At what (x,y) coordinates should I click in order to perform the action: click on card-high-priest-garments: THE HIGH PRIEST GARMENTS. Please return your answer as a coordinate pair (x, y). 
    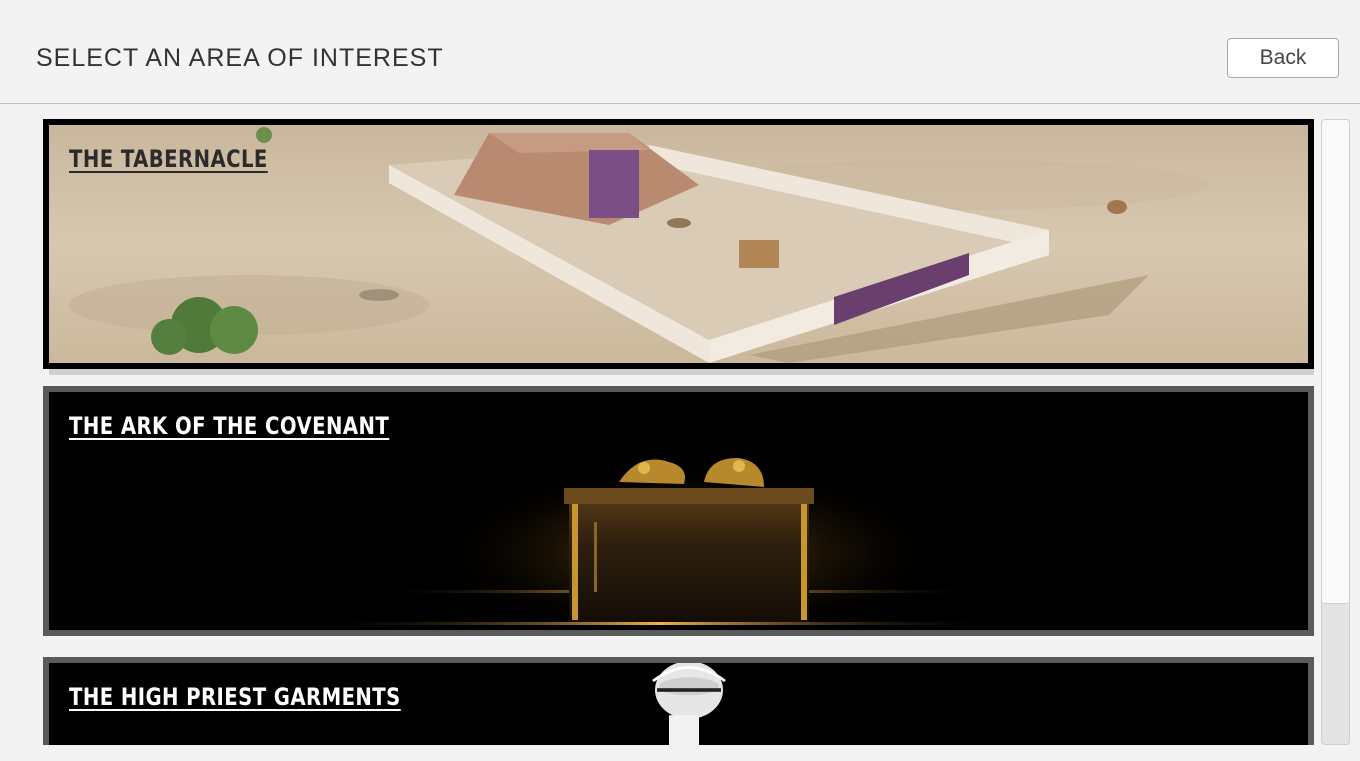
    Looking at the image, I should click on (678, 701).